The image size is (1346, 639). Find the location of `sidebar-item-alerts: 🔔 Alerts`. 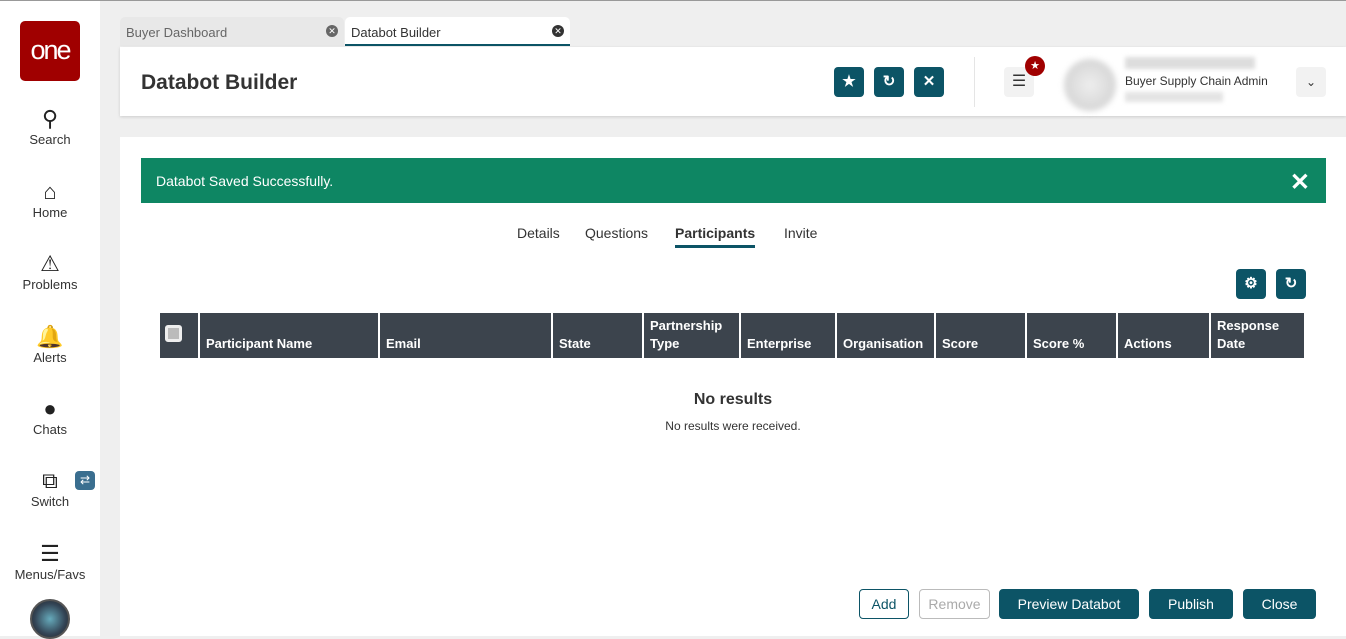

sidebar-item-alerts: 🔔 Alerts is located at coordinates (50, 344).